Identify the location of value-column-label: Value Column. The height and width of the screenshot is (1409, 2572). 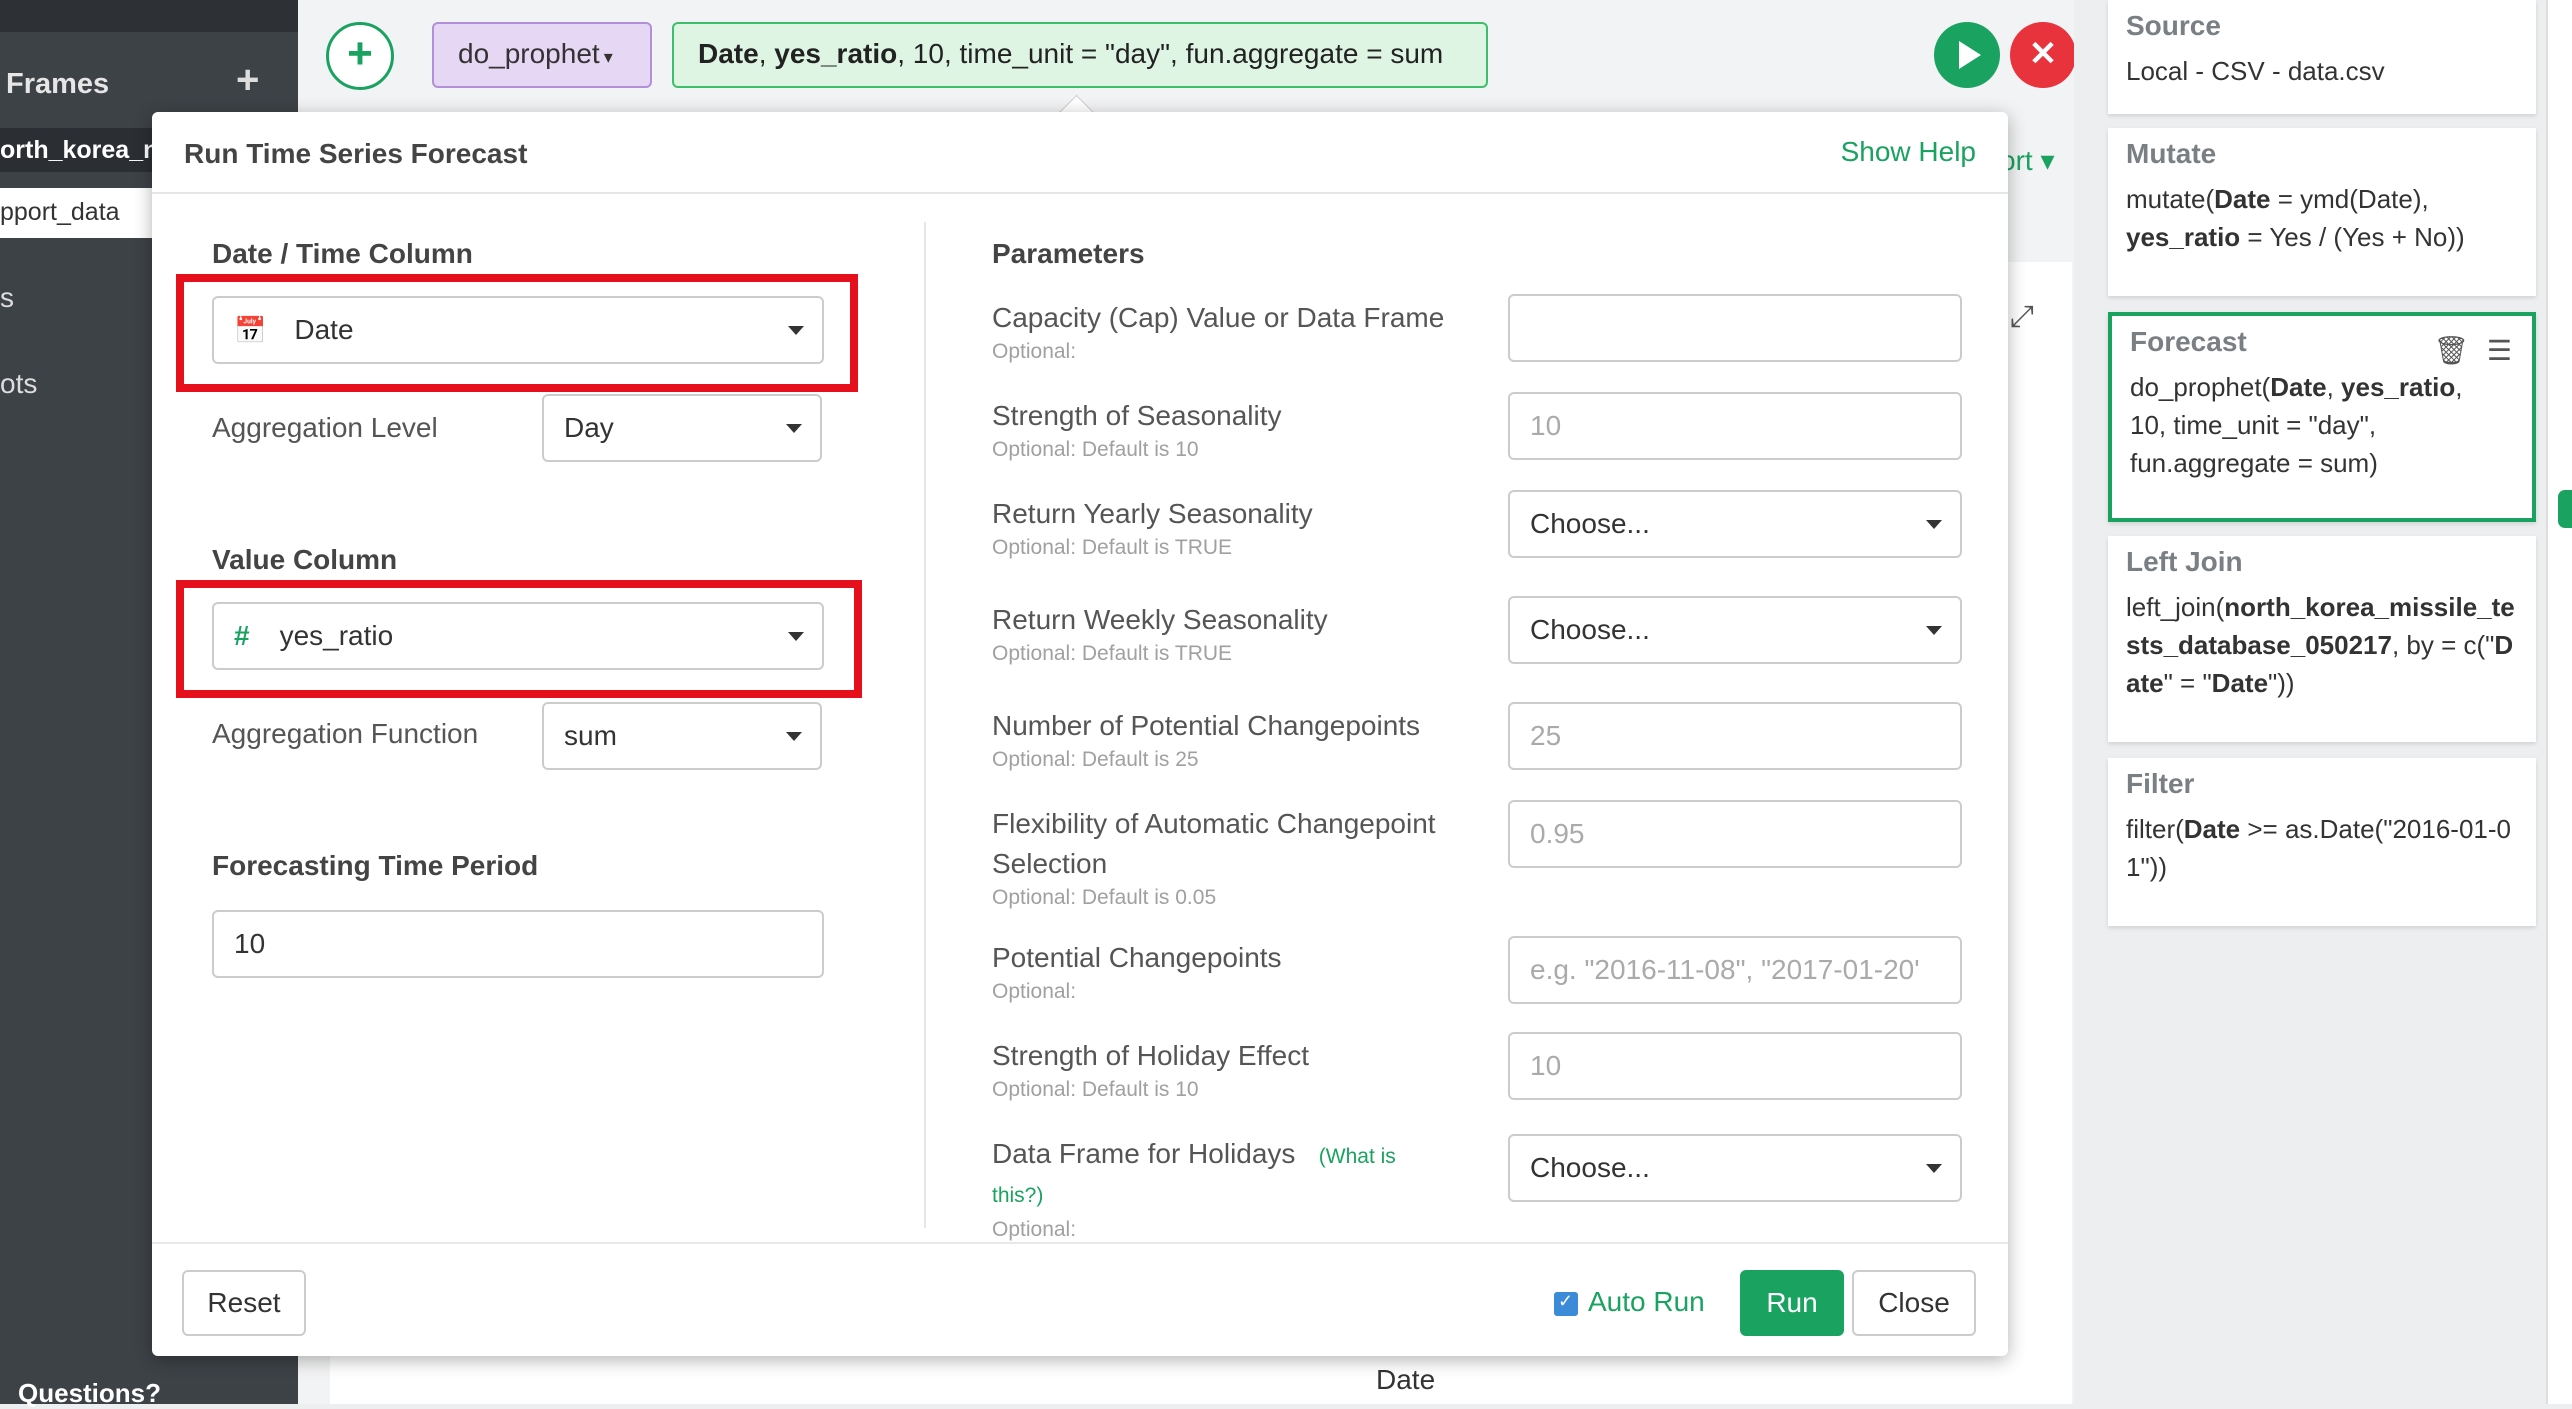
(305, 559).